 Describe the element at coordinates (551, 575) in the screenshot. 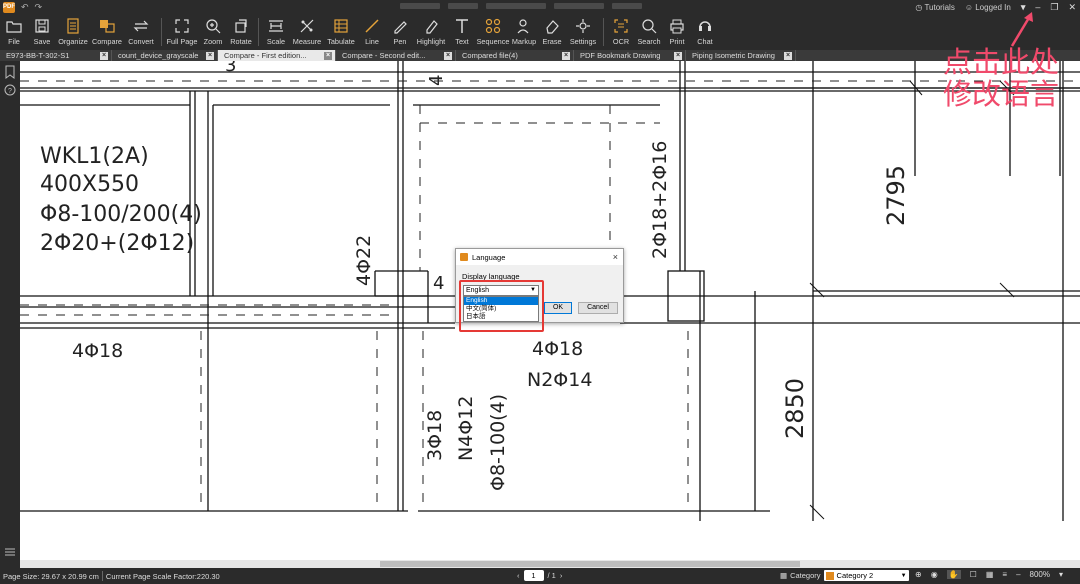

I see `page-total: / 1` at that location.